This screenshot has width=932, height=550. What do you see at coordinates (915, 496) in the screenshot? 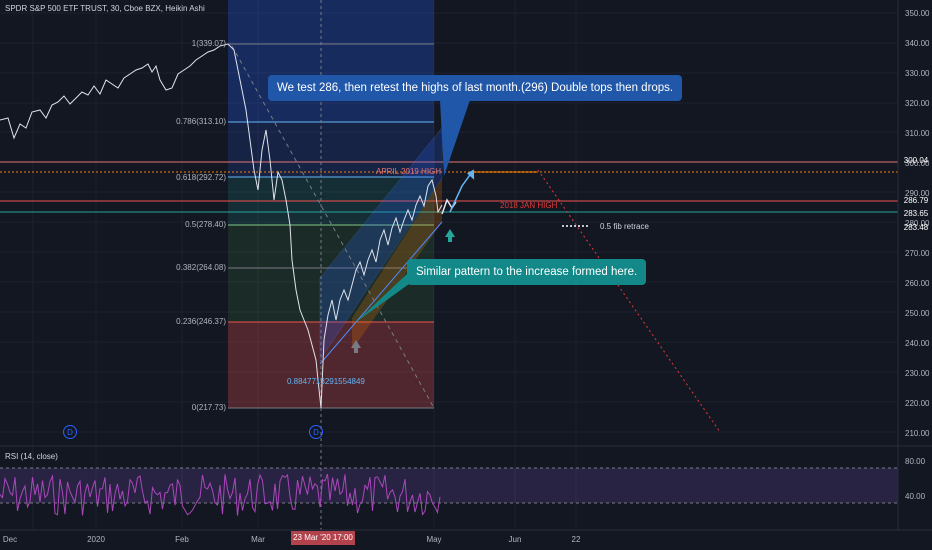
I see `rsi-axis-label: 40.00` at bounding box center [915, 496].